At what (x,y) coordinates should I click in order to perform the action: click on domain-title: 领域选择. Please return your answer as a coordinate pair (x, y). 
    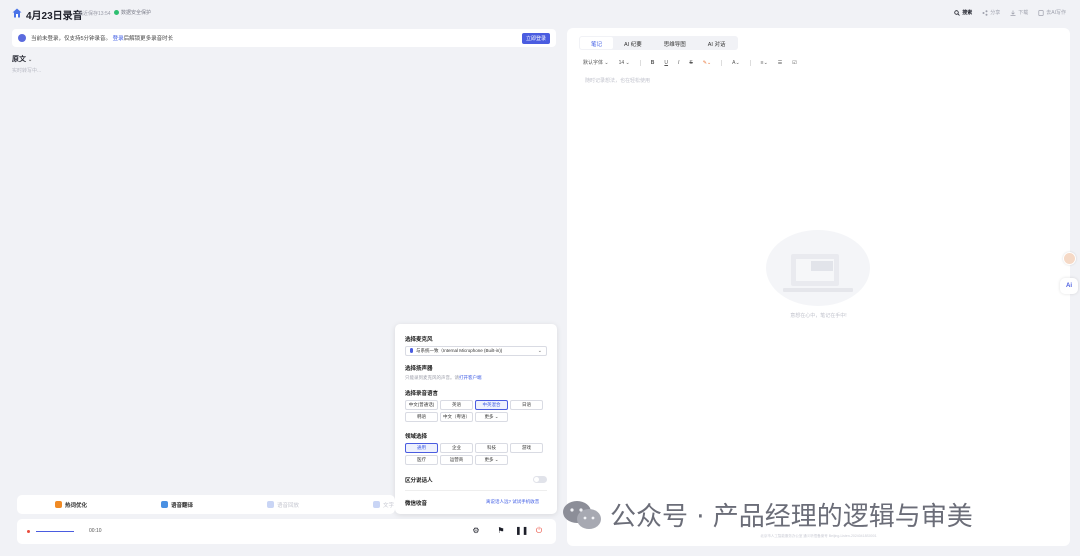
    Looking at the image, I should click on (416, 437).